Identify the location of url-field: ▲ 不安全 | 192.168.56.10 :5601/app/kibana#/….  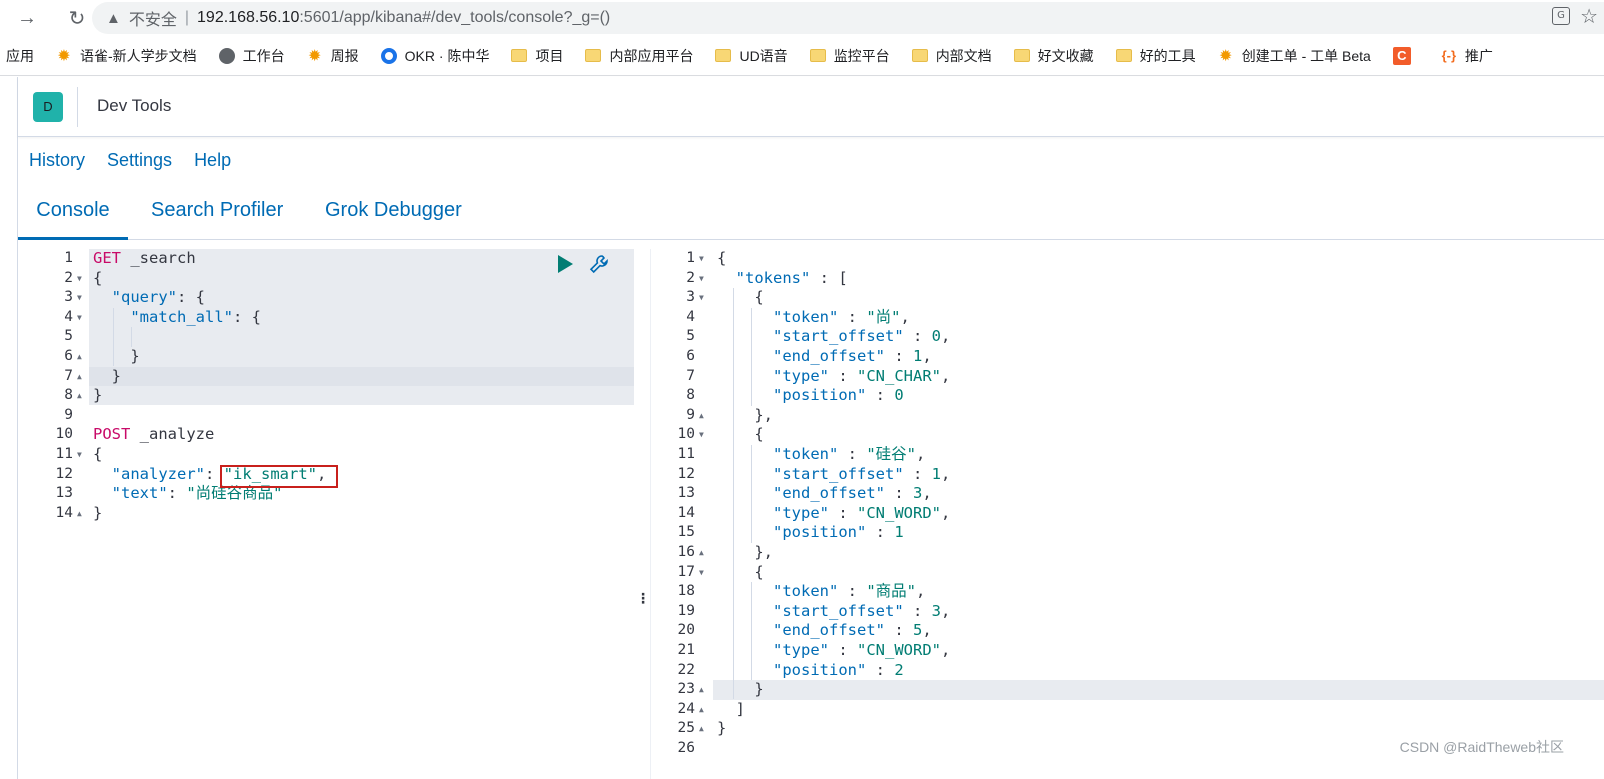
(848, 18).